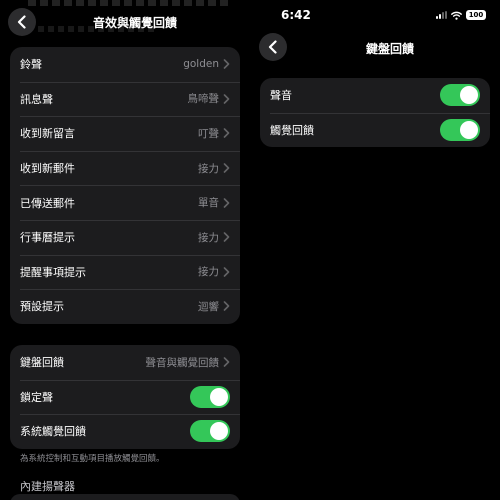 The width and height of the screenshot is (500, 500). What do you see at coordinates (208, 203) in the screenshot?
I see `row-value: 單音` at bounding box center [208, 203].